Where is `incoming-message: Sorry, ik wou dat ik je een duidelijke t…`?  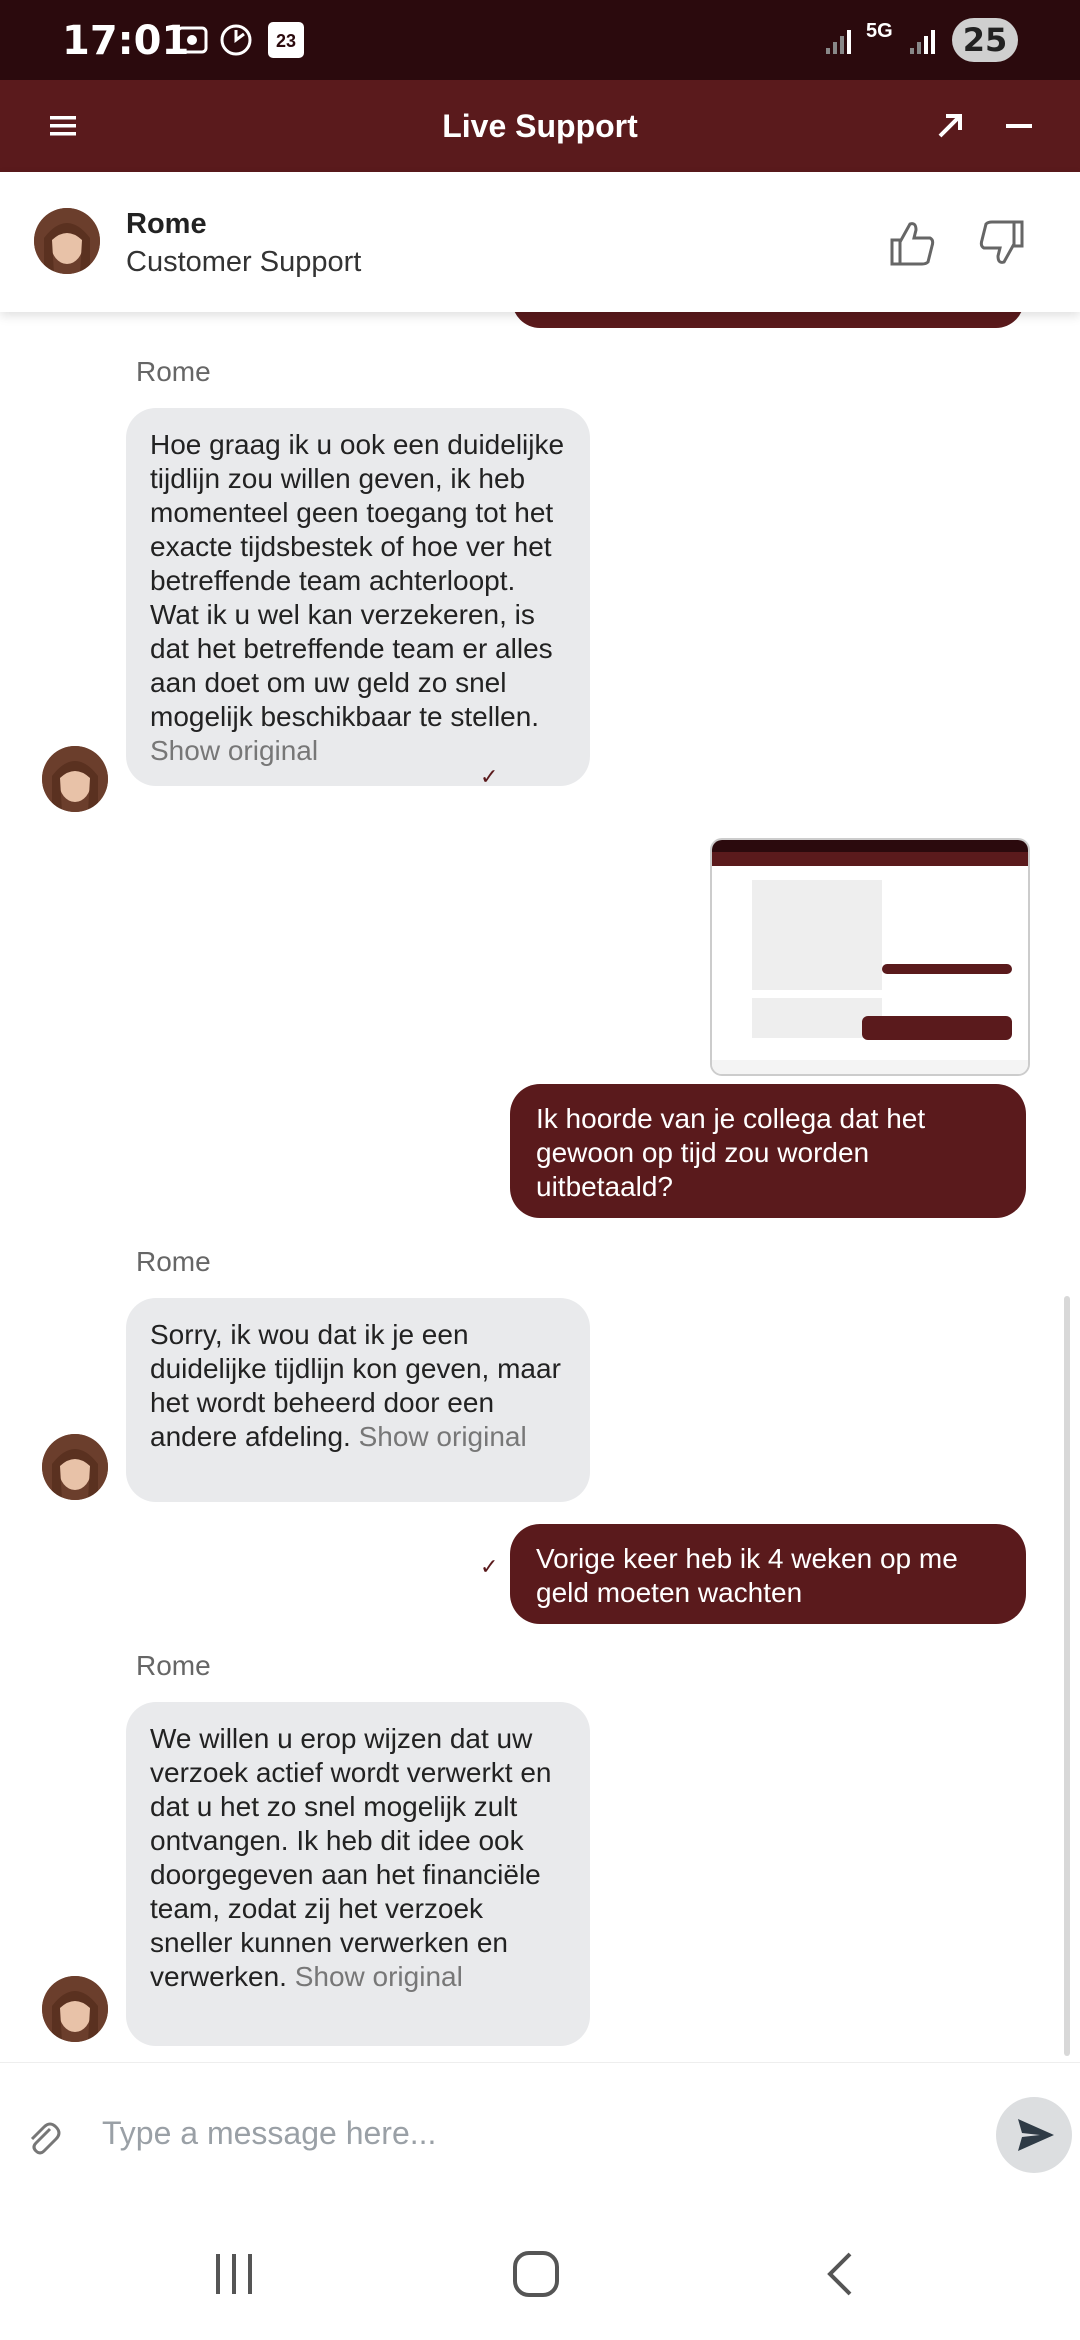
incoming-message: Sorry, ik wou dat ik je een duidelijke t… is located at coordinates (358, 1400).